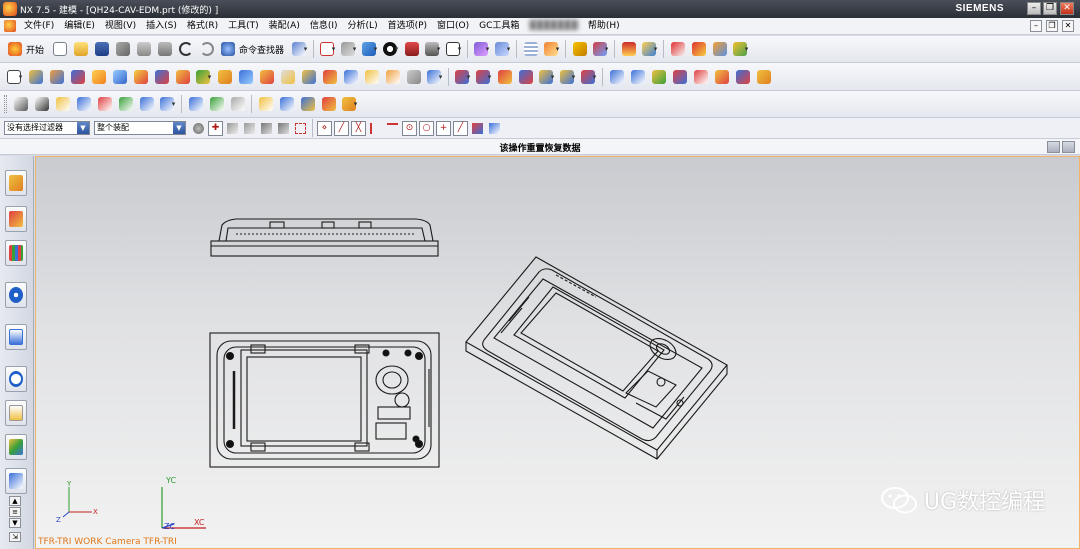 Image resolution: width=1080 pixels, height=549 pixels. Describe the element at coordinates (164, 49) in the screenshot. I see `paste-icon` at that location.